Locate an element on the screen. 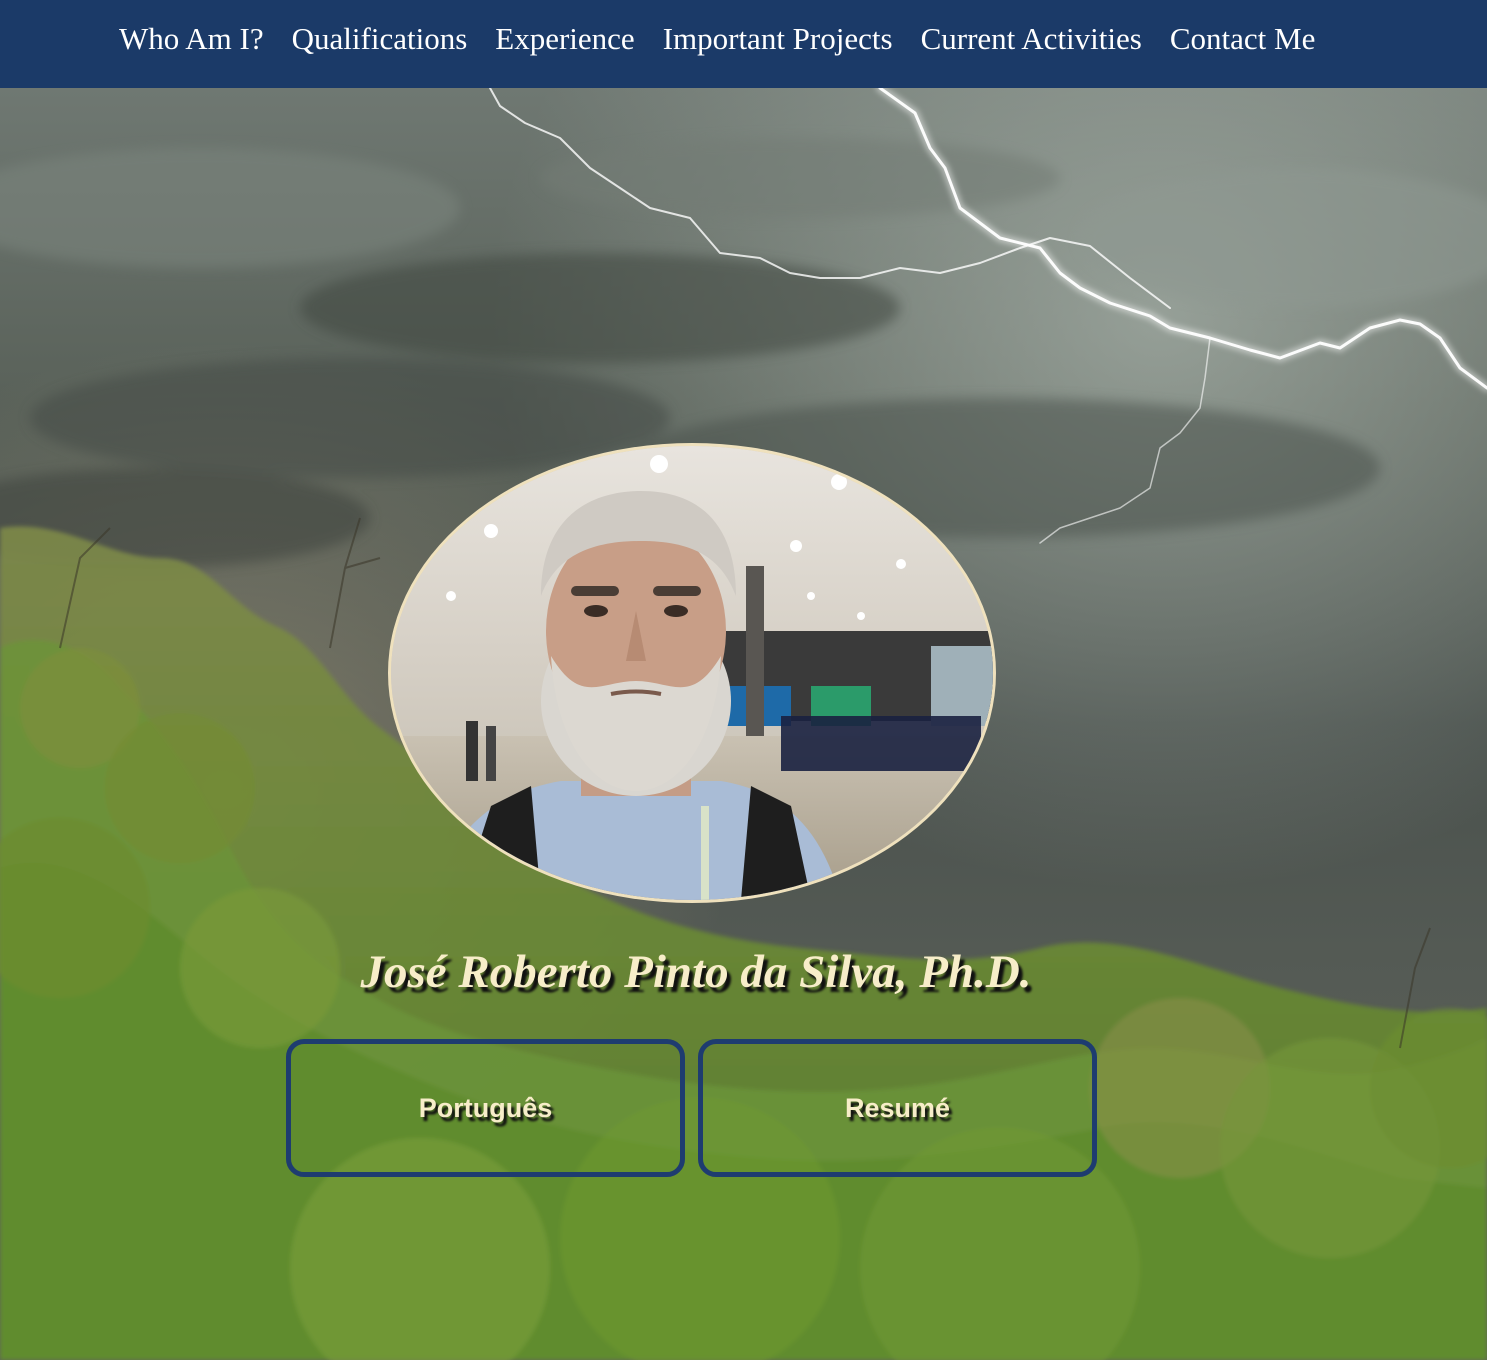 This screenshot has width=1487, height=1360. portugues-button-label: Português is located at coordinates (485, 1107).